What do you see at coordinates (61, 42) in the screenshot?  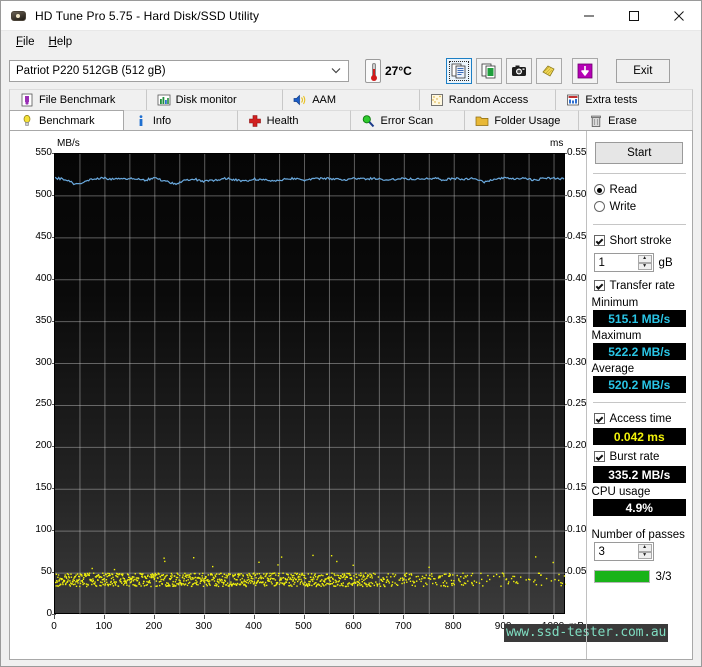 I see `menu-help: Help` at bounding box center [61, 42].